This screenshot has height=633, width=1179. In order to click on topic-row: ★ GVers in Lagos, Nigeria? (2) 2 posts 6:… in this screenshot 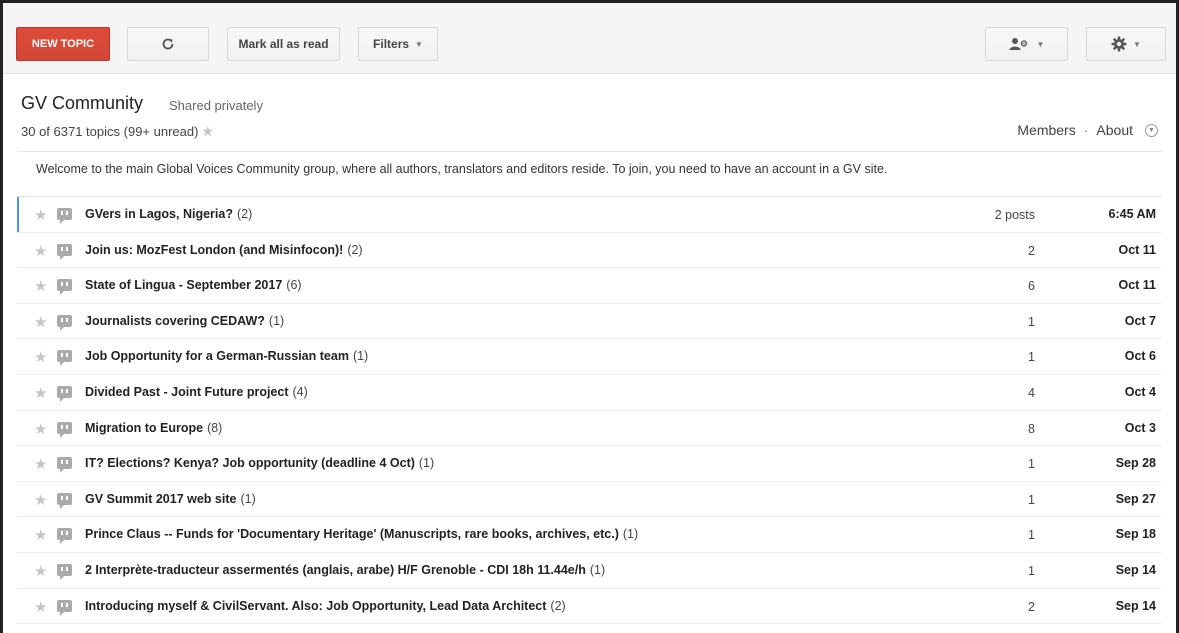, I will do `click(589, 215)`.